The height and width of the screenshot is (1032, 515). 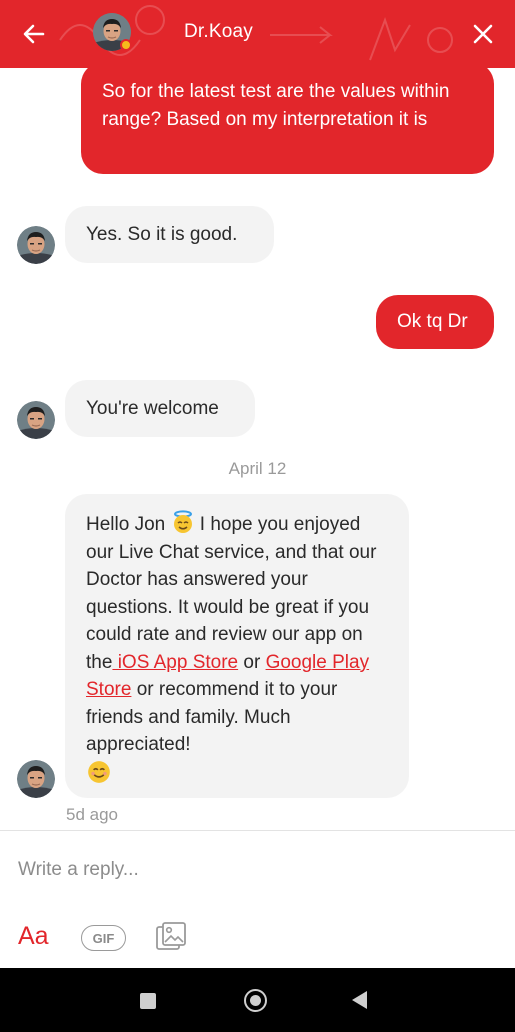 What do you see at coordinates (182, 521) in the screenshot?
I see `smiling-face-with-halo-icon` at bounding box center [182, 521].